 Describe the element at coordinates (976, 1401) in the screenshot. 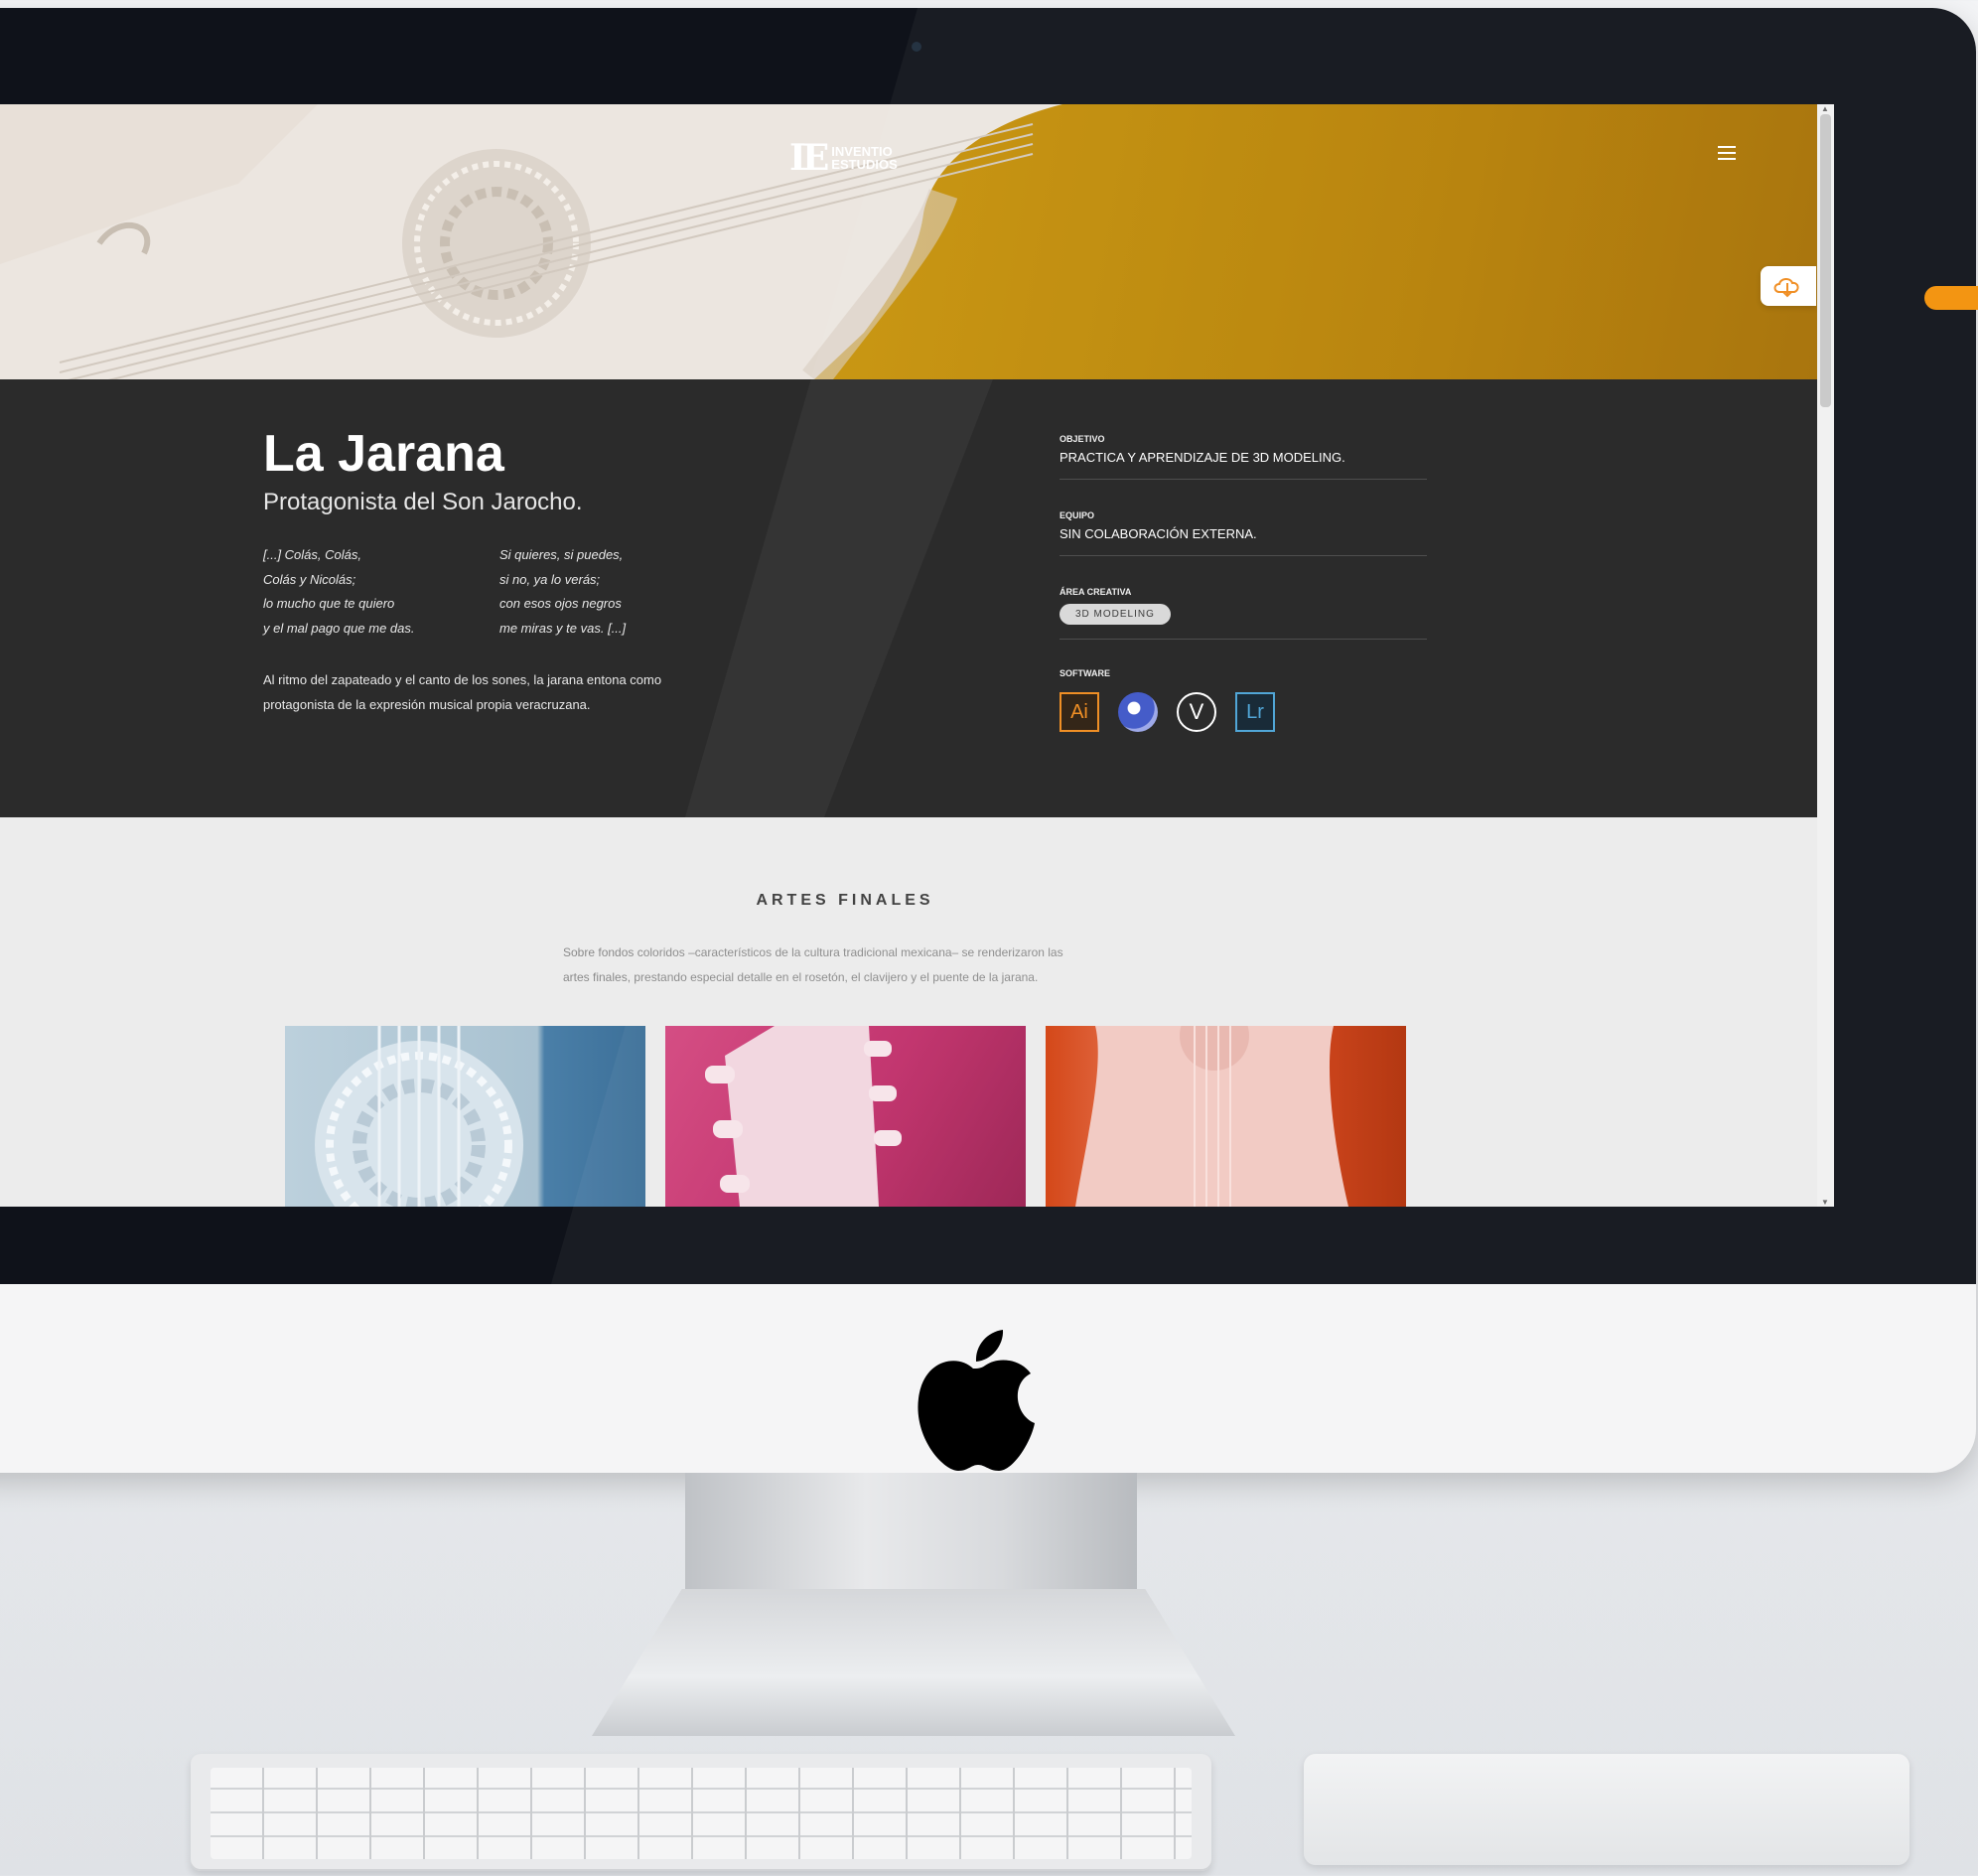

I see `apple-logo-icon` at that location.